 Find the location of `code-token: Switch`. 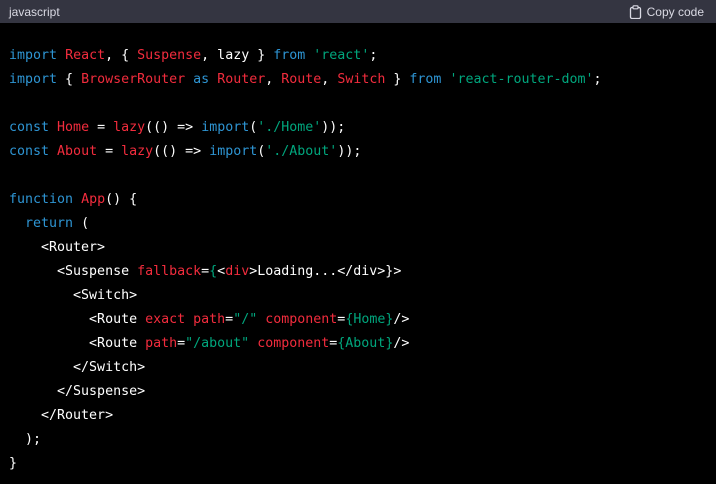

code-token: Switch is located at coordinates (361, 79).